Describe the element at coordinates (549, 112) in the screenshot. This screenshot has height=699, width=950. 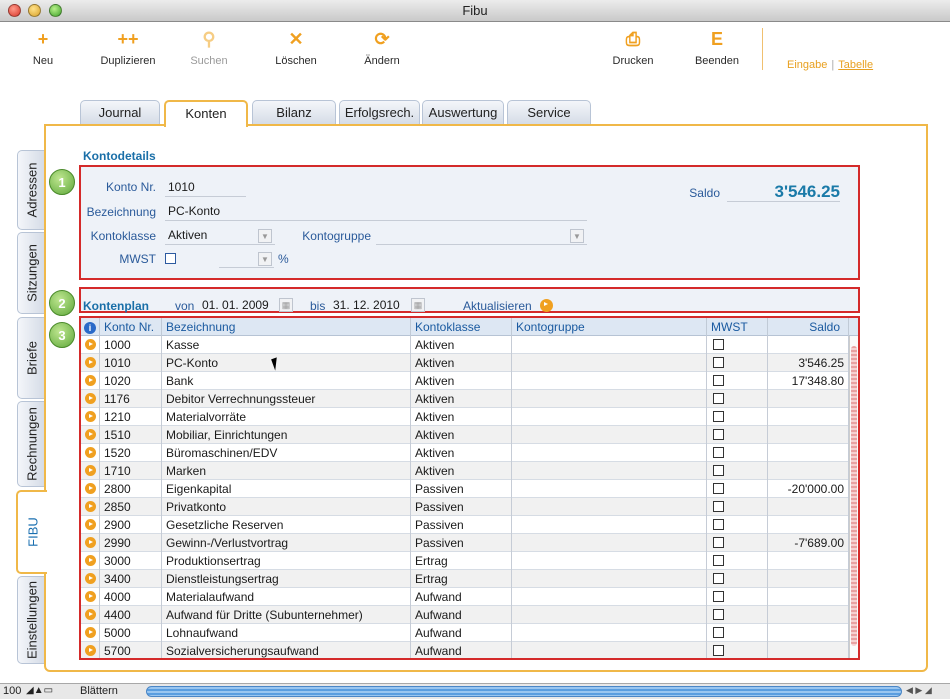
I see `tab-service: Service` at that location.